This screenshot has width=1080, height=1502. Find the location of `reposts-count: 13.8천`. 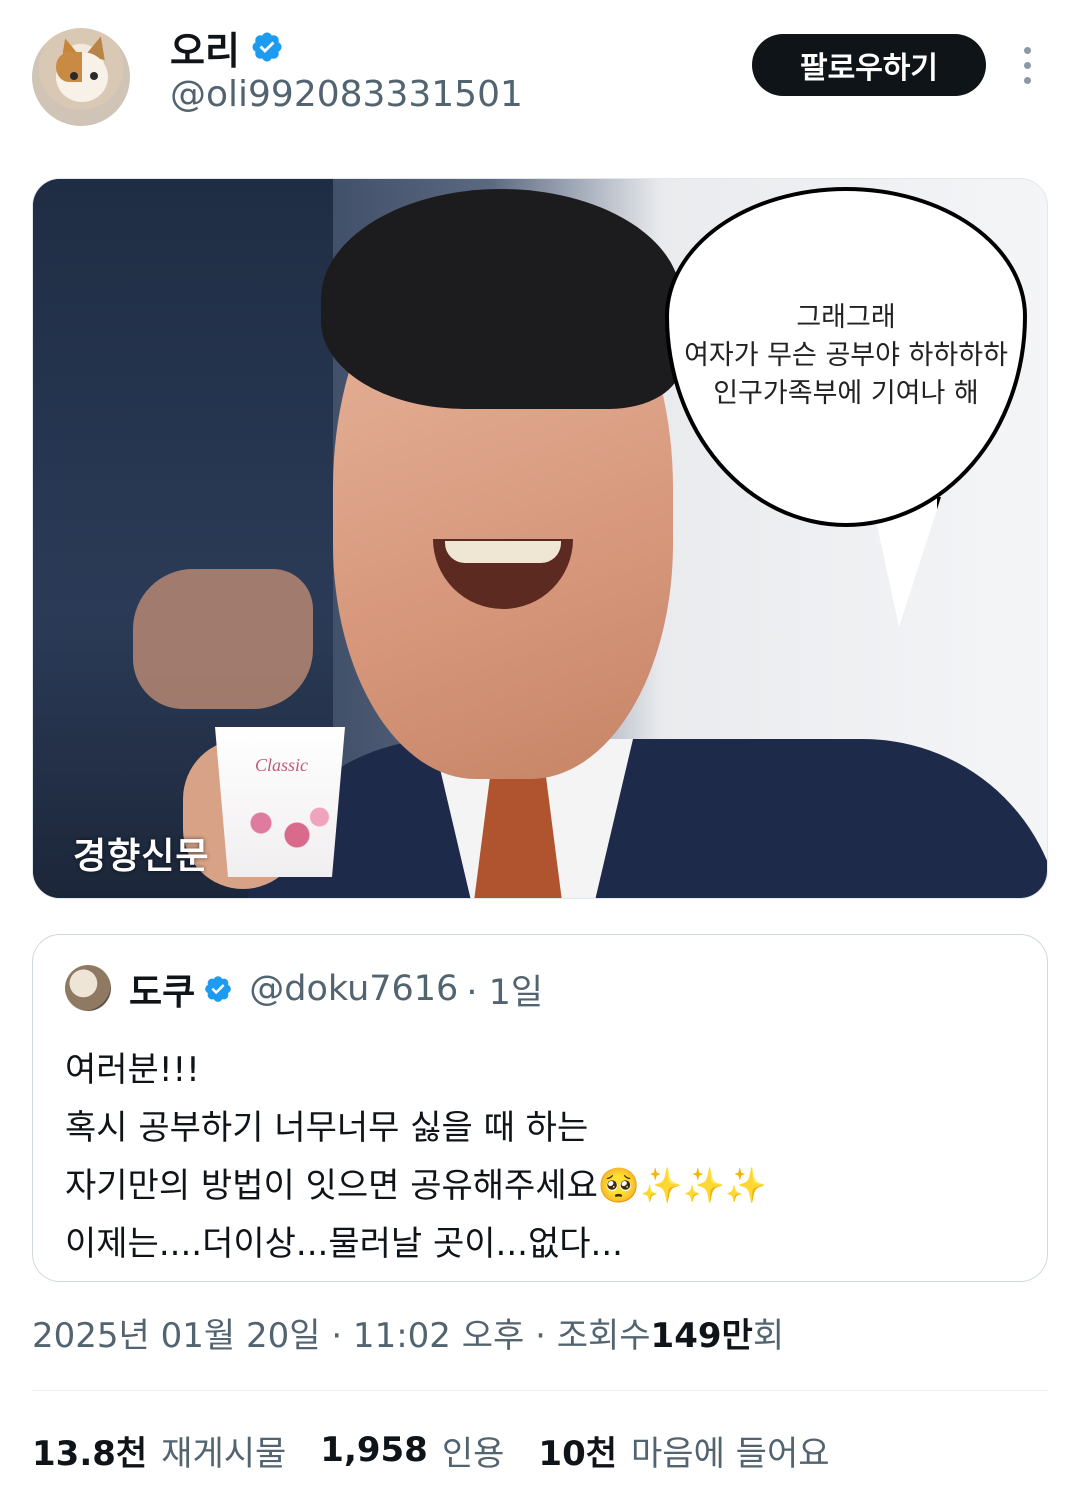

reposts-count: 13.8천 is located at coordinates (89, 1450).